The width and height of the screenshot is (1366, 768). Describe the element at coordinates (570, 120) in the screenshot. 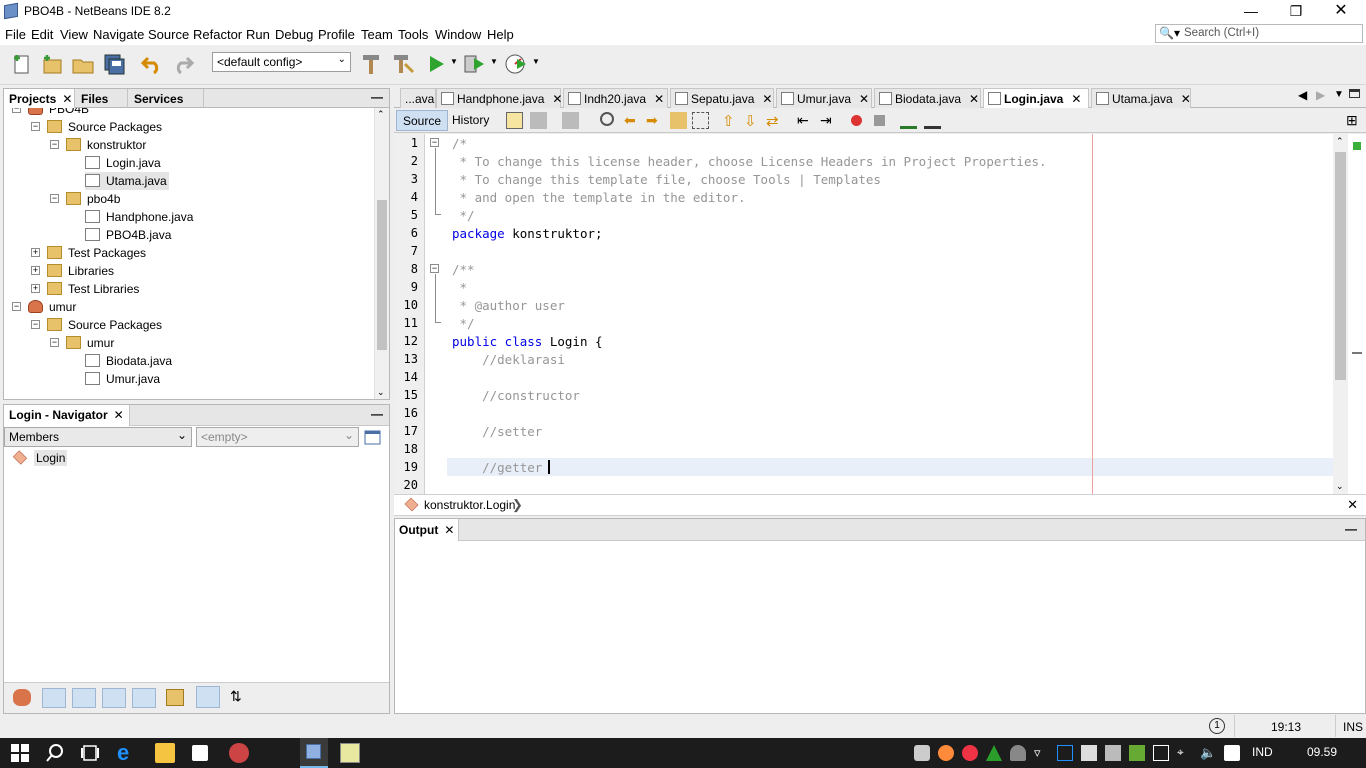

I see `forward-icon` at that location.